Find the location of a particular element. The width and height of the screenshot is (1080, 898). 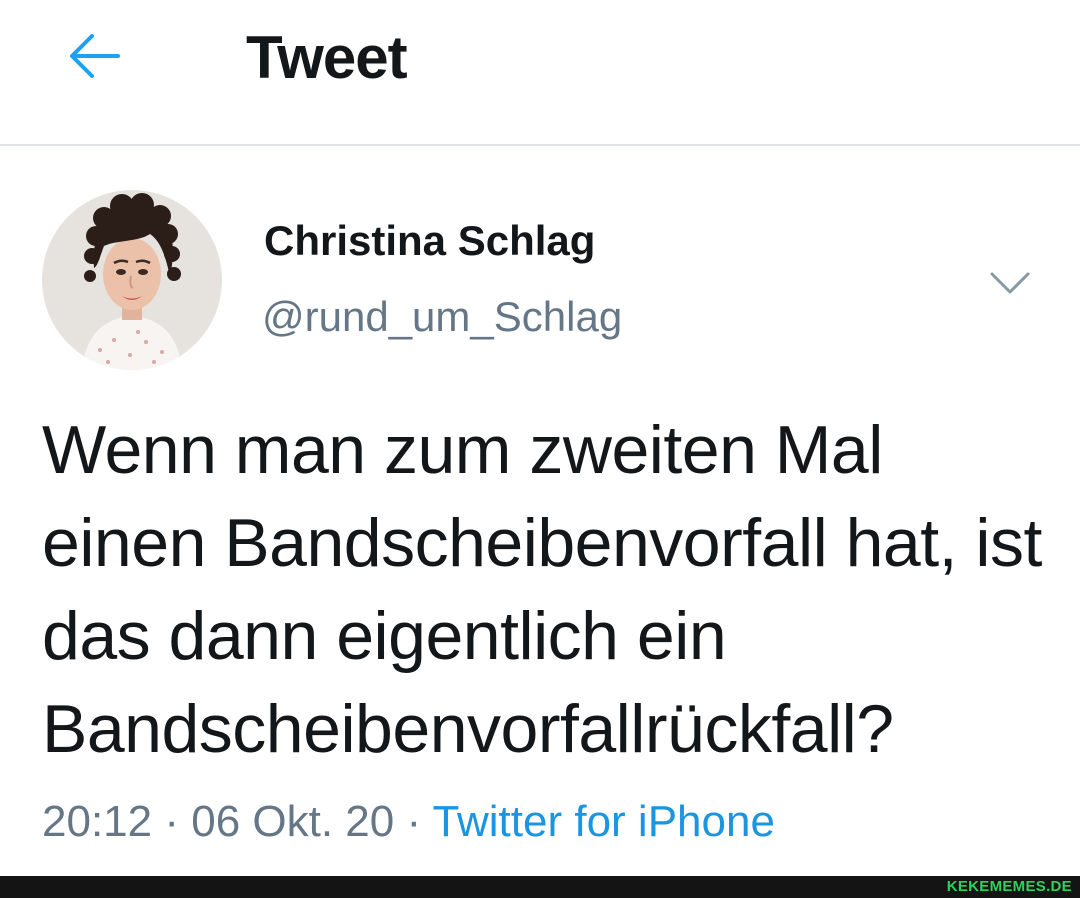

arrow-left-icon is located at coordinates (95, 56).